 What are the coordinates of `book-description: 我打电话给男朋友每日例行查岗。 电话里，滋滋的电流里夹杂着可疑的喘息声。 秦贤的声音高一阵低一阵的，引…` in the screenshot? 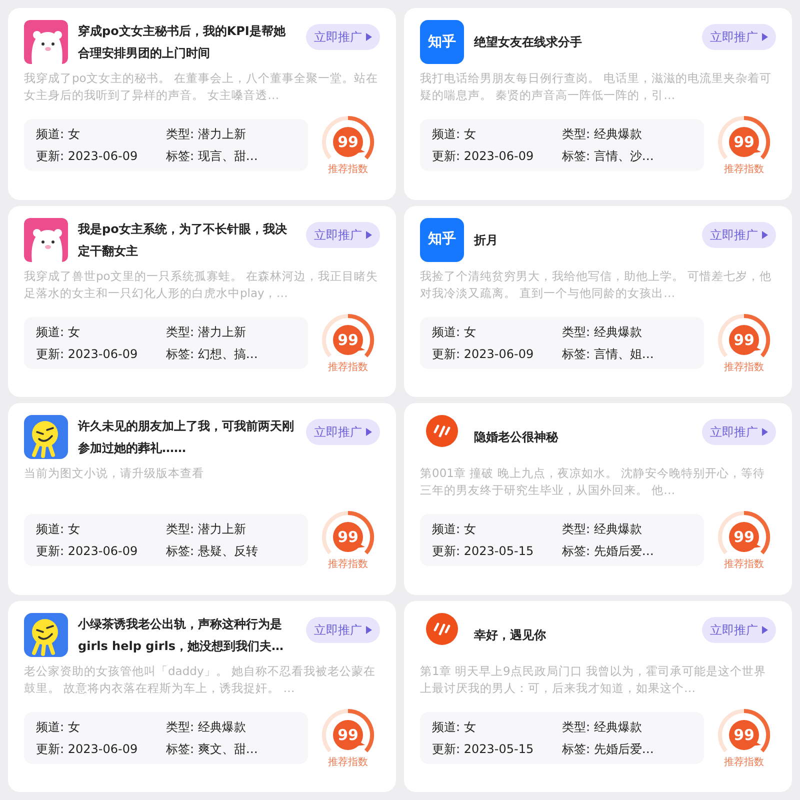 It's located at (596, 87).